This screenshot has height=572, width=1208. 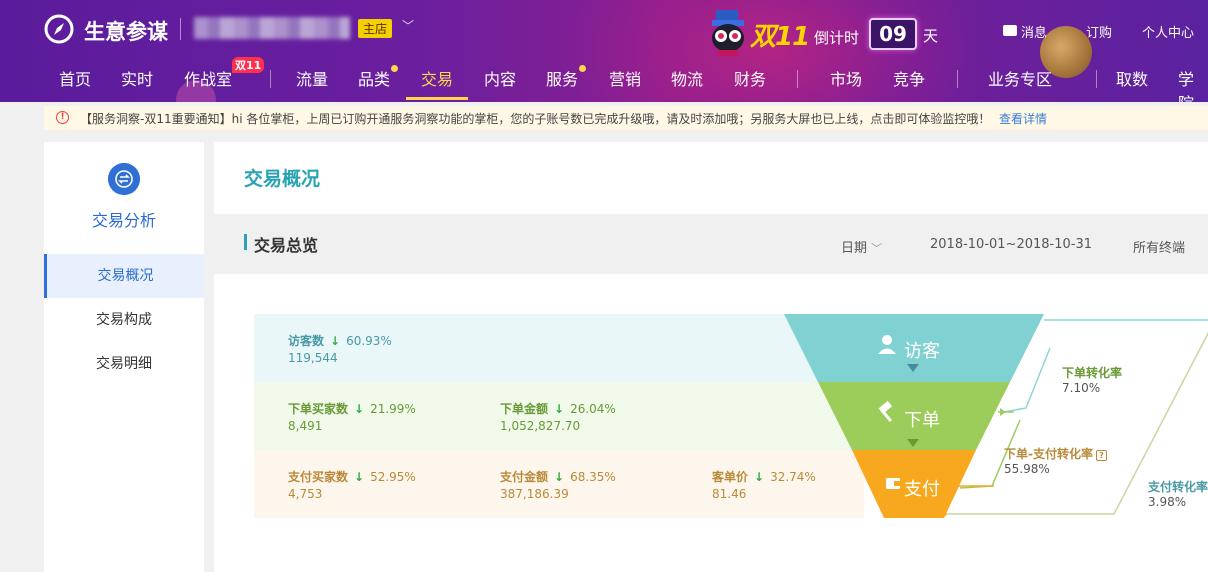 What do you see at coordinates (1023, 118) in the screenshot?
I see `notice-detail-link: 查看详情` at bounding box center [1023, 118].